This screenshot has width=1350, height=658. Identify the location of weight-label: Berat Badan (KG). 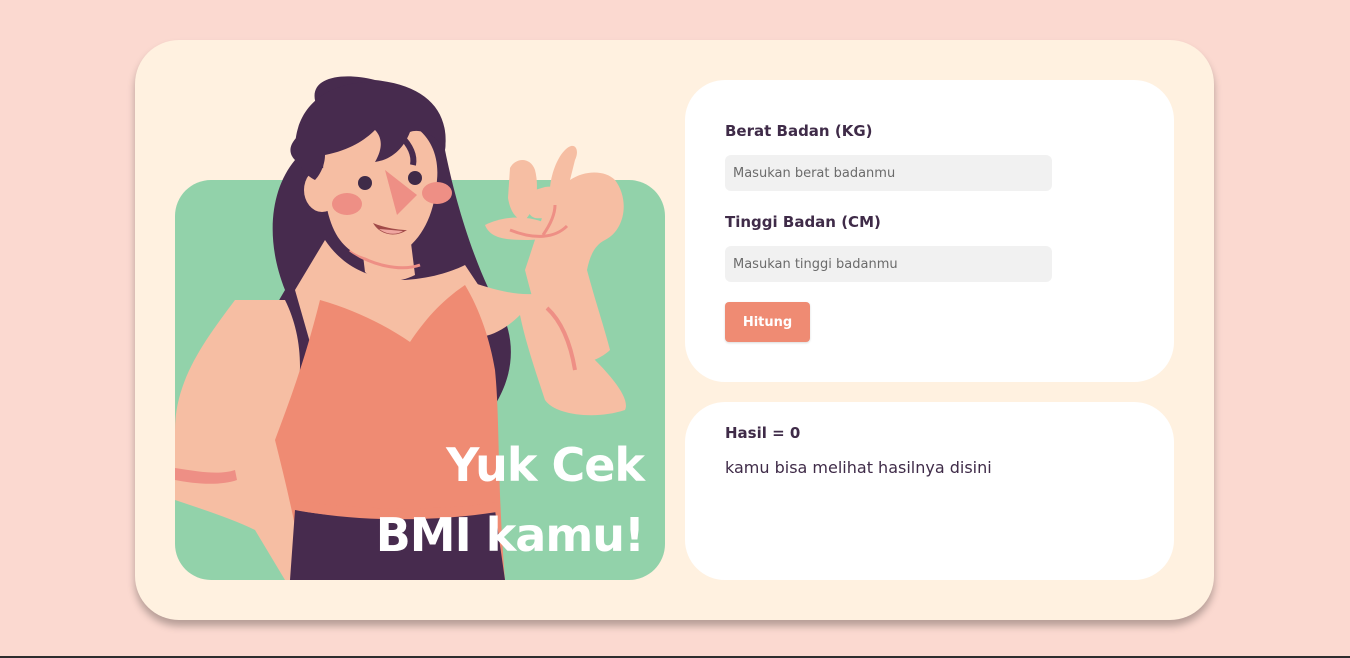
(799, 131).